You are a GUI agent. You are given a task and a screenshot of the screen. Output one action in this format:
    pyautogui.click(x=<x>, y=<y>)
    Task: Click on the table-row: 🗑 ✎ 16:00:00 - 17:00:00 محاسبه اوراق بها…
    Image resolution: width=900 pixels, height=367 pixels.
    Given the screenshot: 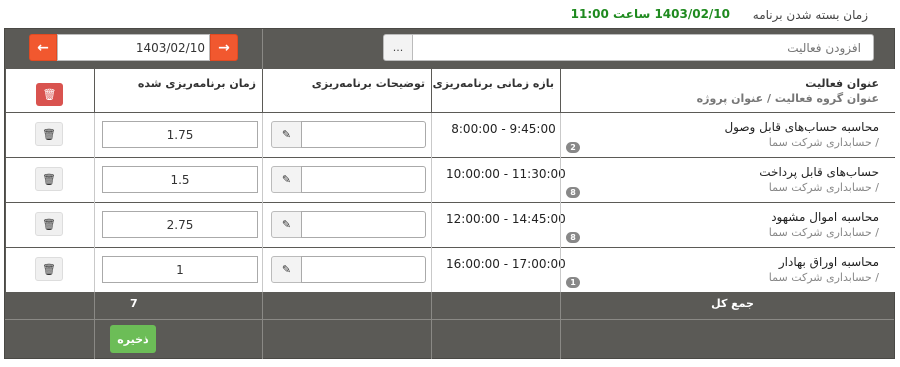 What is the action you would take?
    pyautogui.click(x=450, y=270)
    